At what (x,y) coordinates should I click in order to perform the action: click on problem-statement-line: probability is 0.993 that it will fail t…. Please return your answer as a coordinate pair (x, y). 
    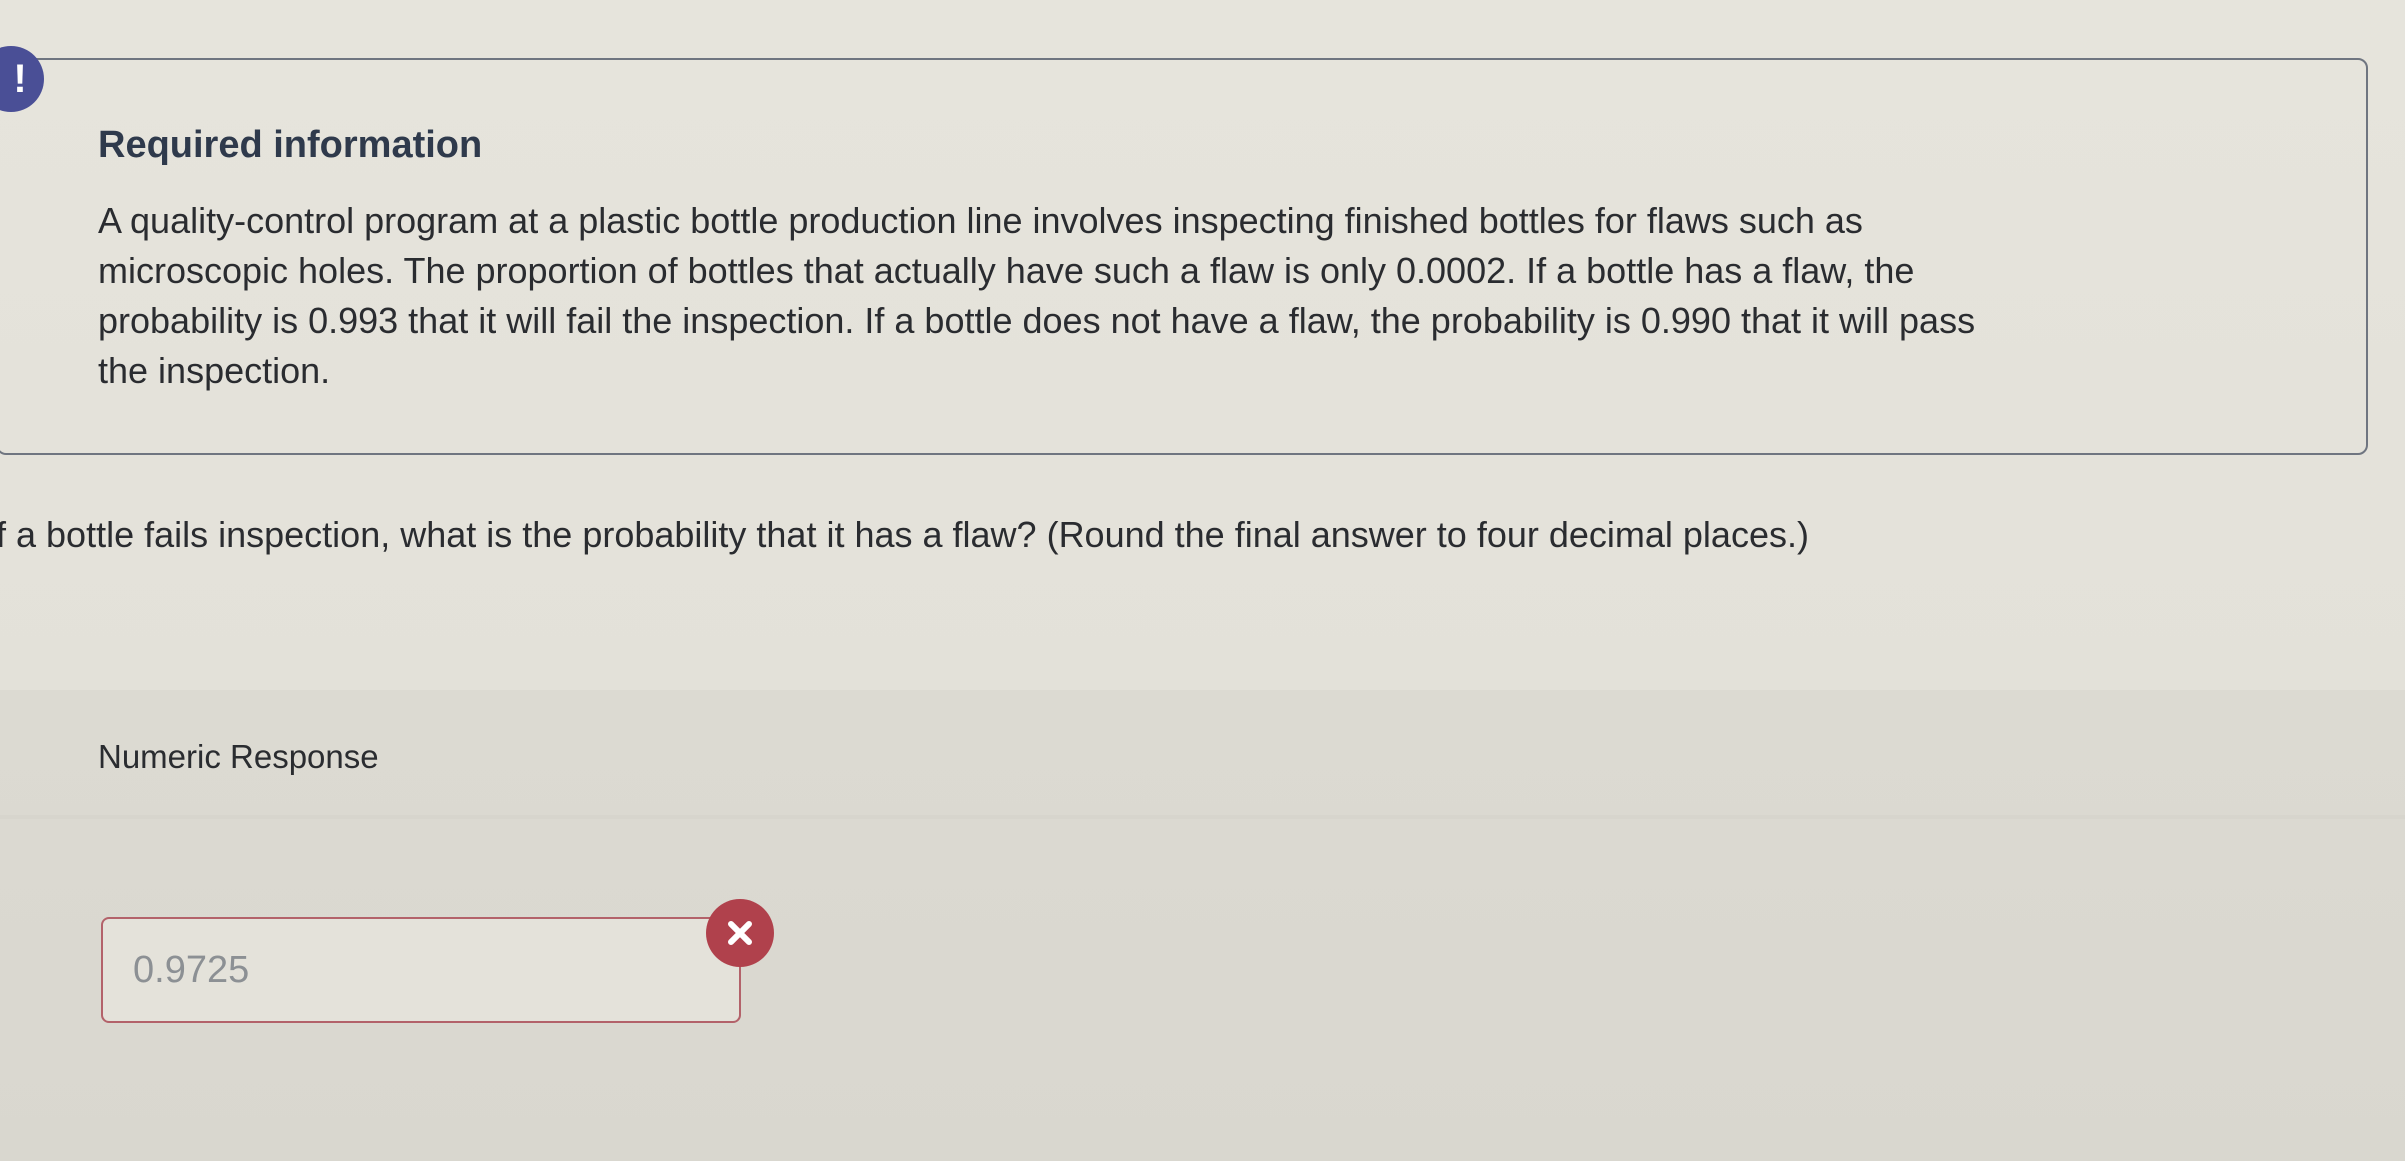
    Looking at the image, I should click on (1037, 320).